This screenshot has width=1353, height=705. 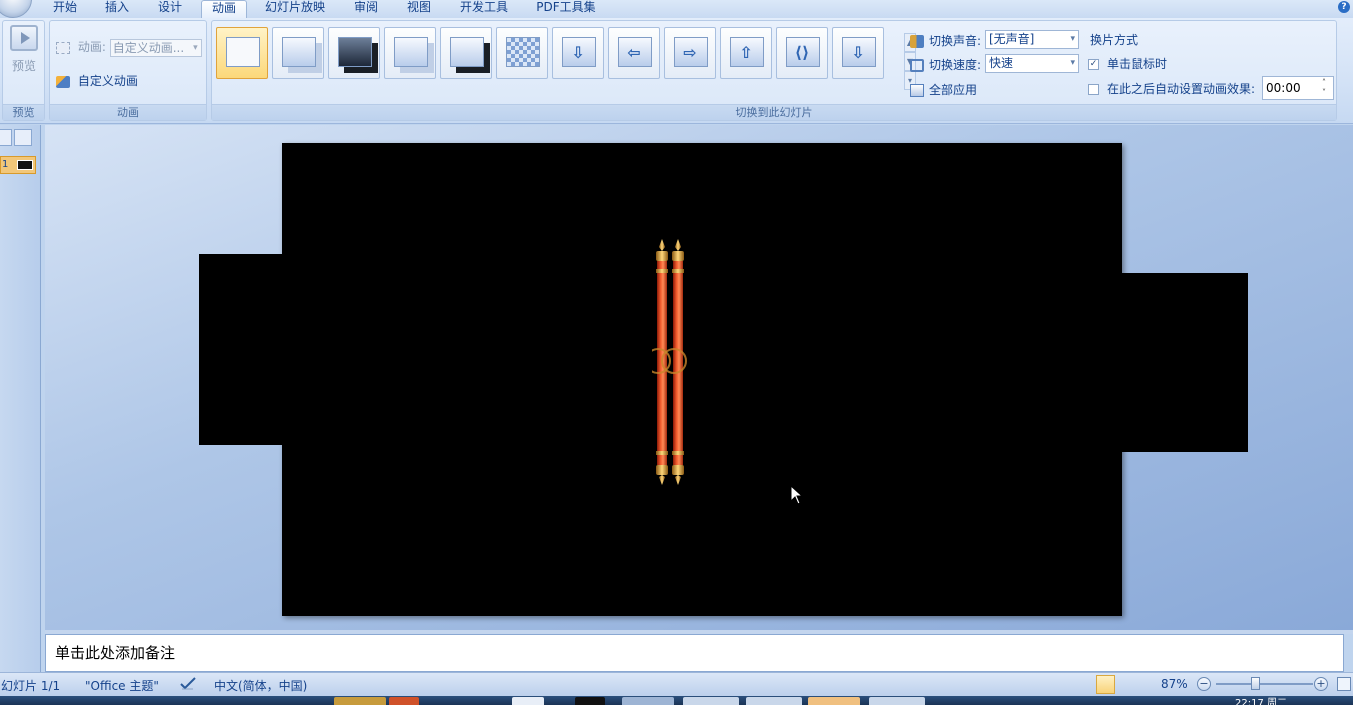 I want to click on animation-label: 动画:, so click(x=91, y=47).